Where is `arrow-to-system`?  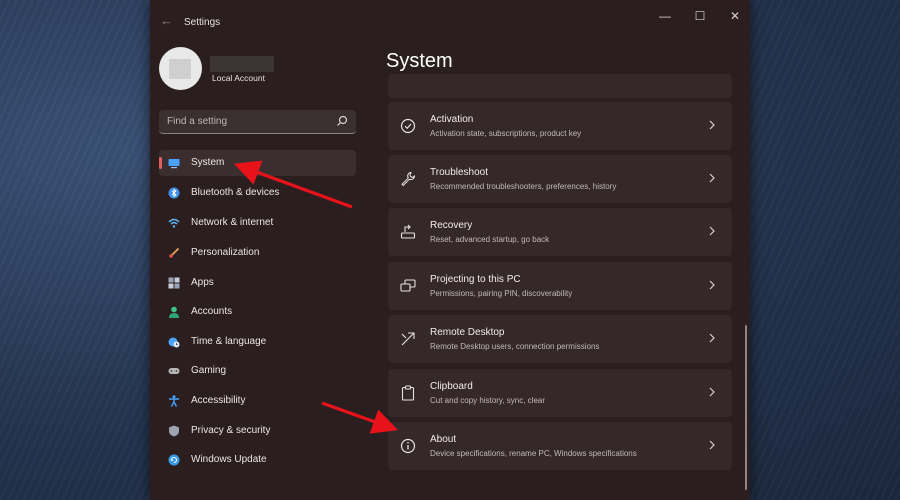
arrow-to-system is located at coordinates (293, 184).